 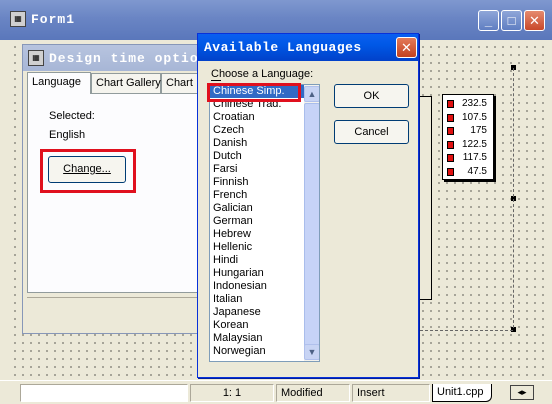 I want to click on legend-item: 232.5, so click(x=468, y=104).